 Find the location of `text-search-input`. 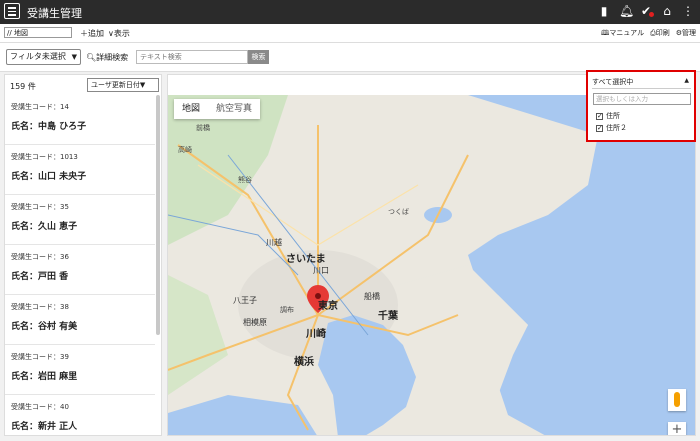

text-search-input is located at coordinates (192, 57).